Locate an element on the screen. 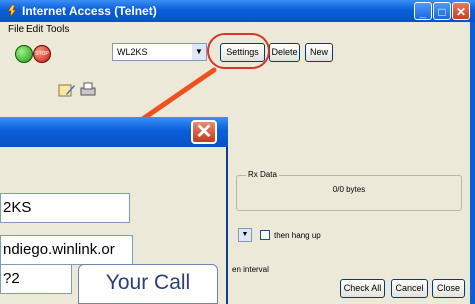  dialog-close-button: ✕ is located at coordinates (204, 132).